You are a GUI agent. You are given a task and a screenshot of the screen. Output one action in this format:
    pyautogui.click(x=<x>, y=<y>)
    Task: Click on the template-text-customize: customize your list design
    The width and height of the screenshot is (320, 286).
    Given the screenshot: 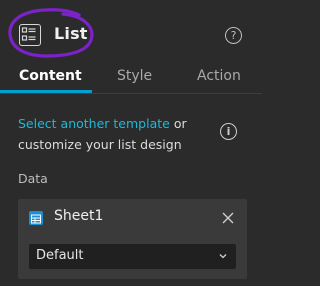 What is the action you would take?
    pyautogui.click(x=100, y=144)
    